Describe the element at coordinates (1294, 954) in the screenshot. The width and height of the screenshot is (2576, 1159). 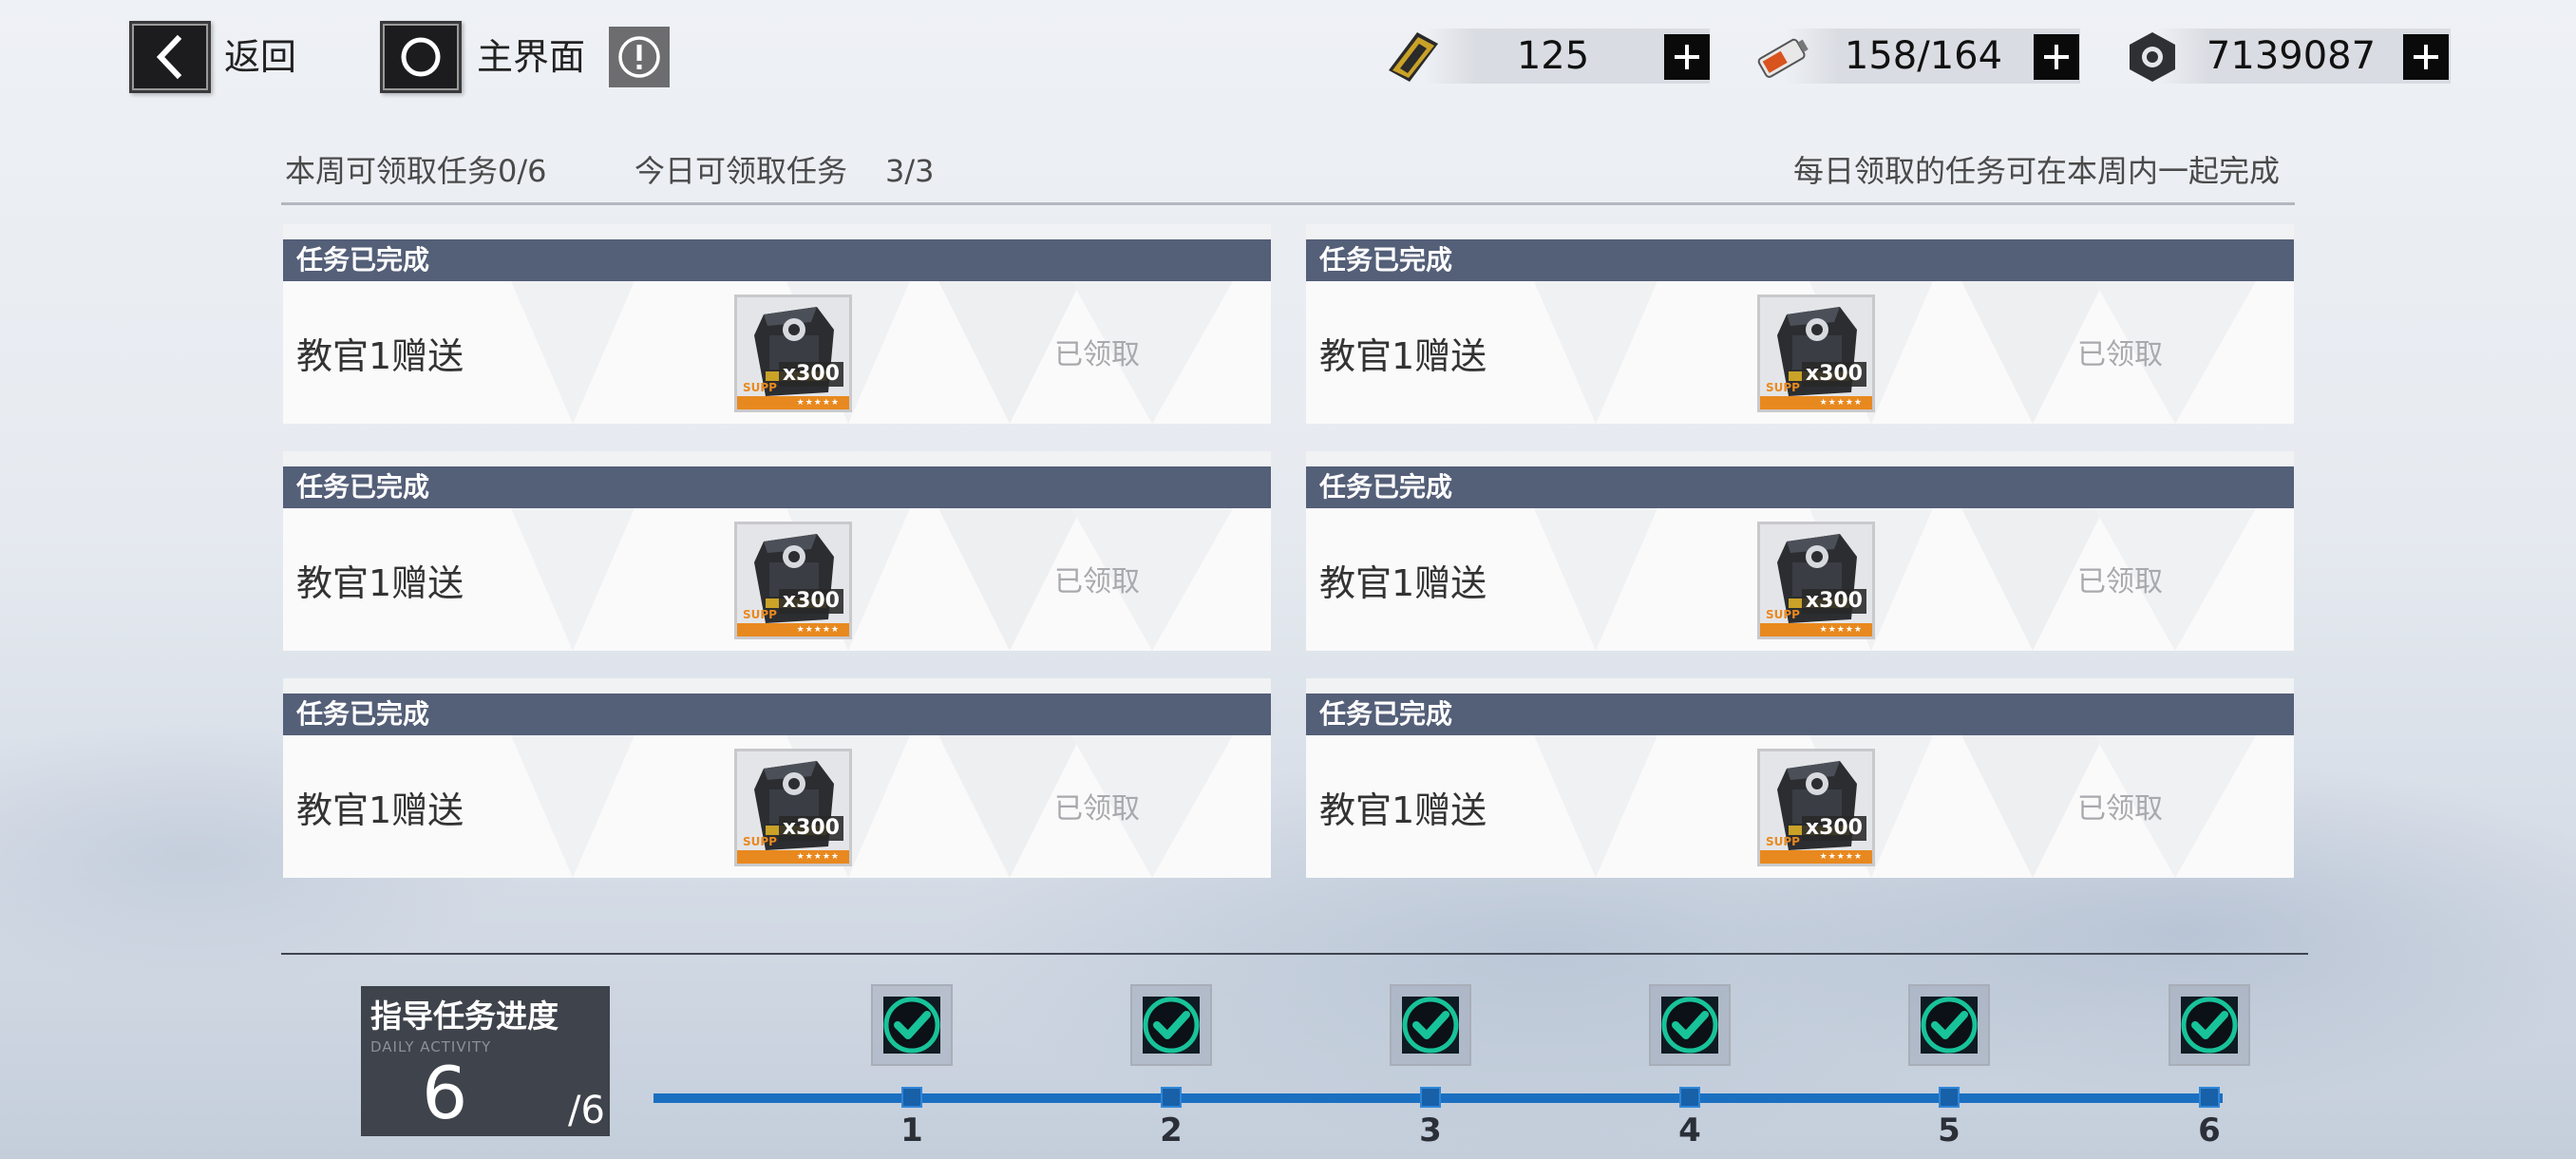
I see `bottom-divider` at that location.